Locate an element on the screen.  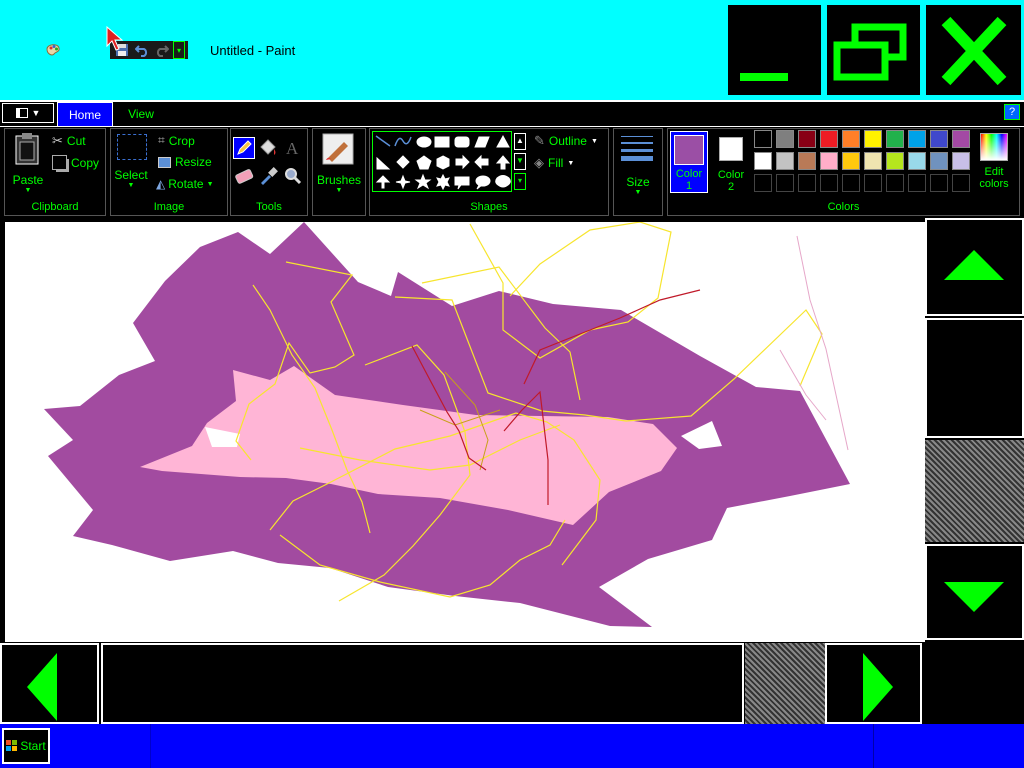
brushes-button: Brushes ▼ is located at coordinates (339, 163).